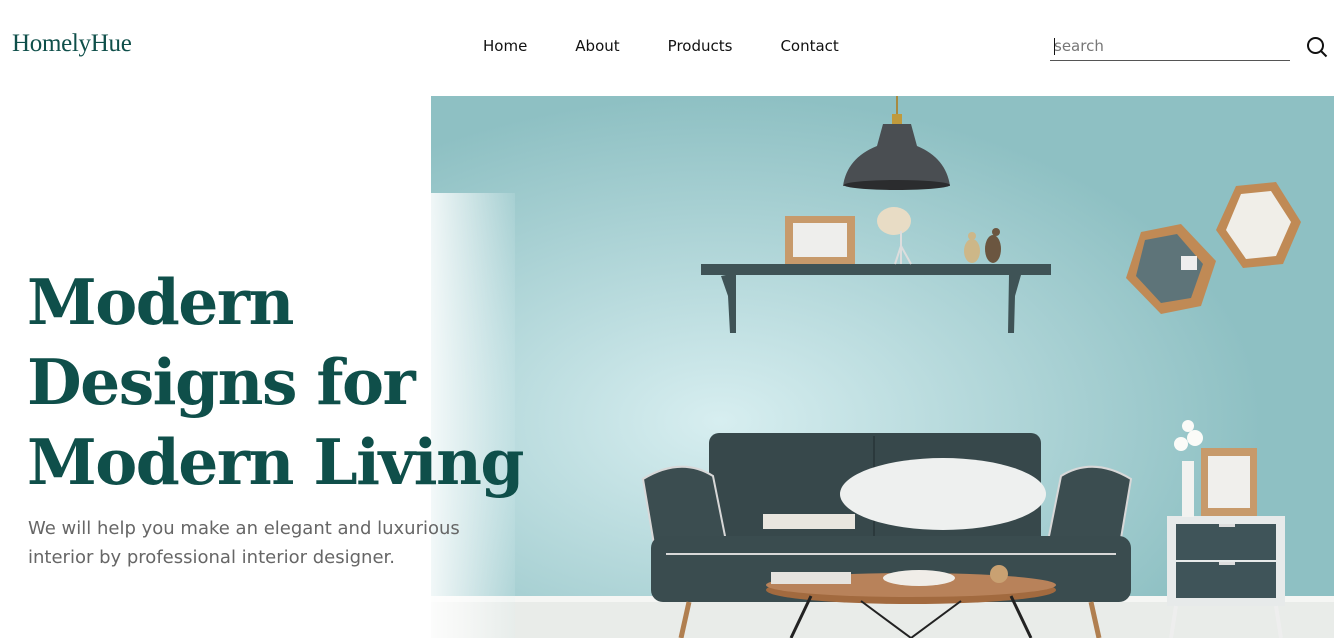 This screenshot has height=638, width=1334. Describe the element at coordinates (221, 382) in the screenshot. I see `headline-line-2: Designs for` at that location.